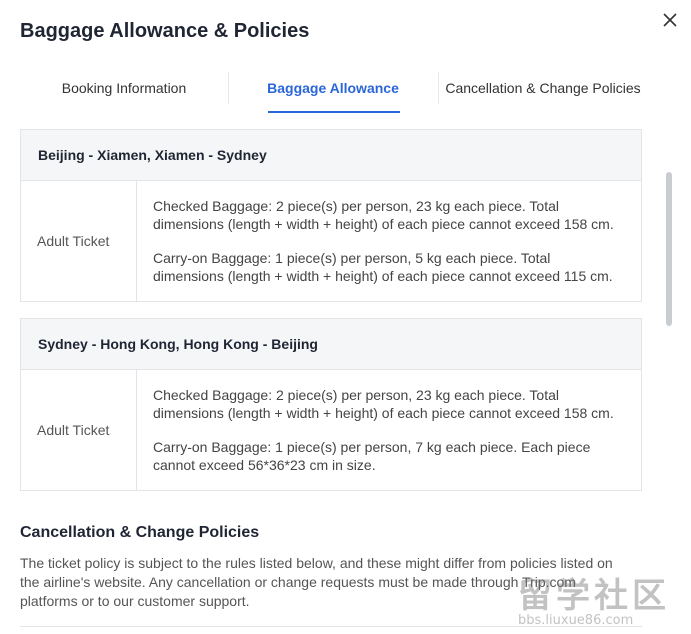 Image resolution: width=691 pixels, height=634 pixels. Describe the element at coordinates (331, 344) in the screenshot. I see `segment-route: Sydney - Hong Kong, Hong Kong - Beijing` at that location.